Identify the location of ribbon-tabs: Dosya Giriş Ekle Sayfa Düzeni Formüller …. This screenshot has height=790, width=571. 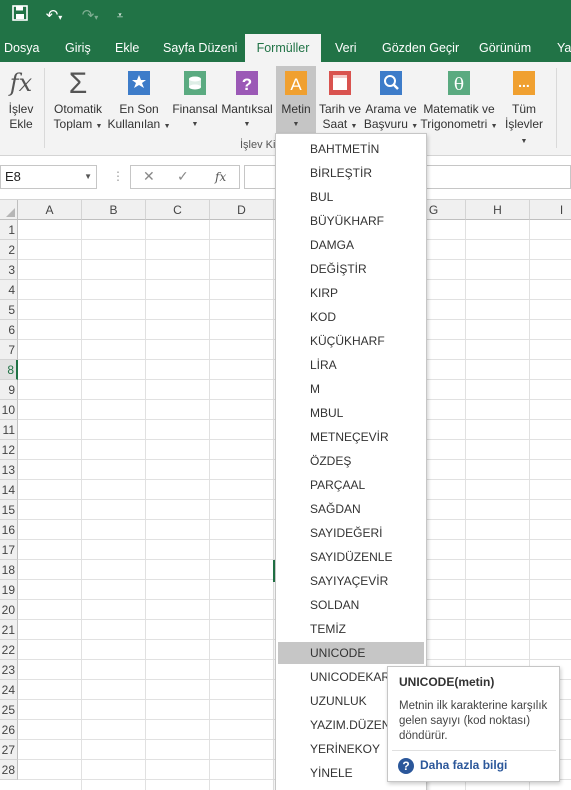
(285, 48).